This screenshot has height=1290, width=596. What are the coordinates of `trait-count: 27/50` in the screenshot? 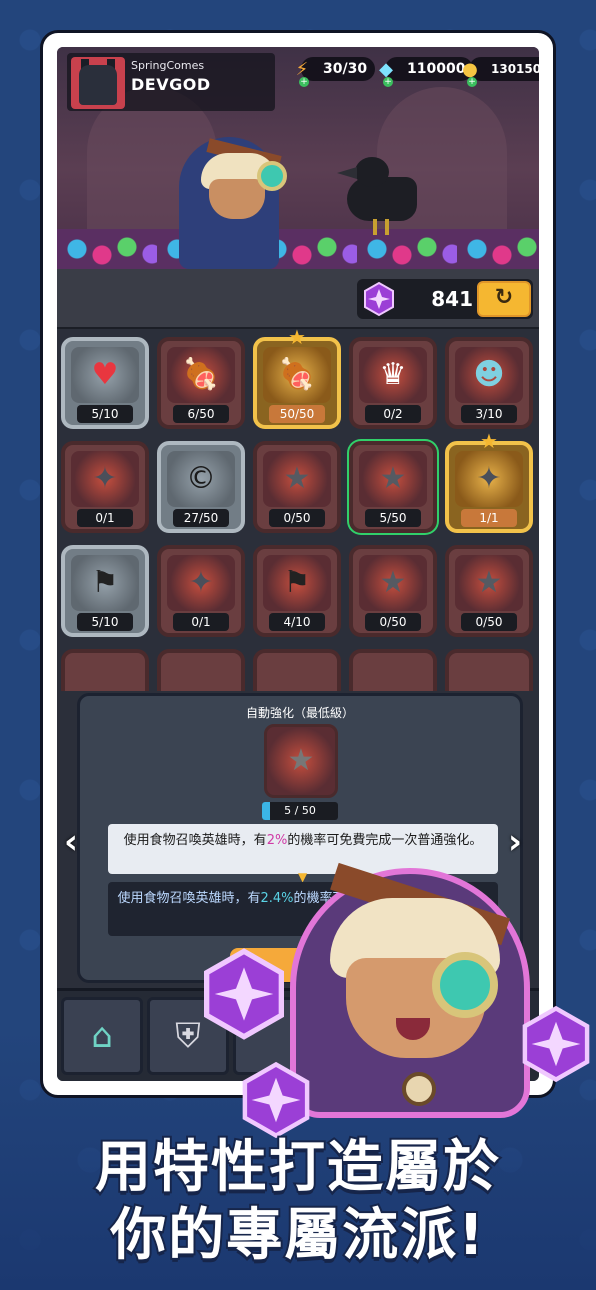 It's located at (201, 518).